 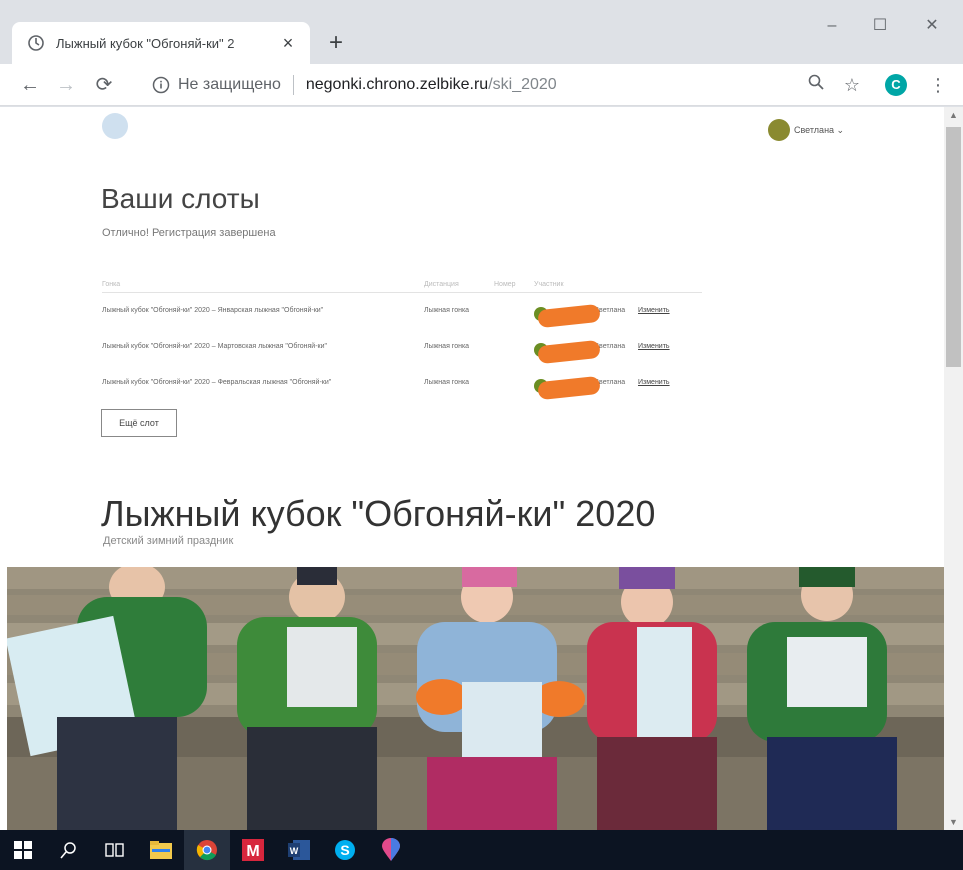 What do you see at coordinates (816, 85) in the screenshot?
I see `zoom-icon` at bounding box center [816, 85].